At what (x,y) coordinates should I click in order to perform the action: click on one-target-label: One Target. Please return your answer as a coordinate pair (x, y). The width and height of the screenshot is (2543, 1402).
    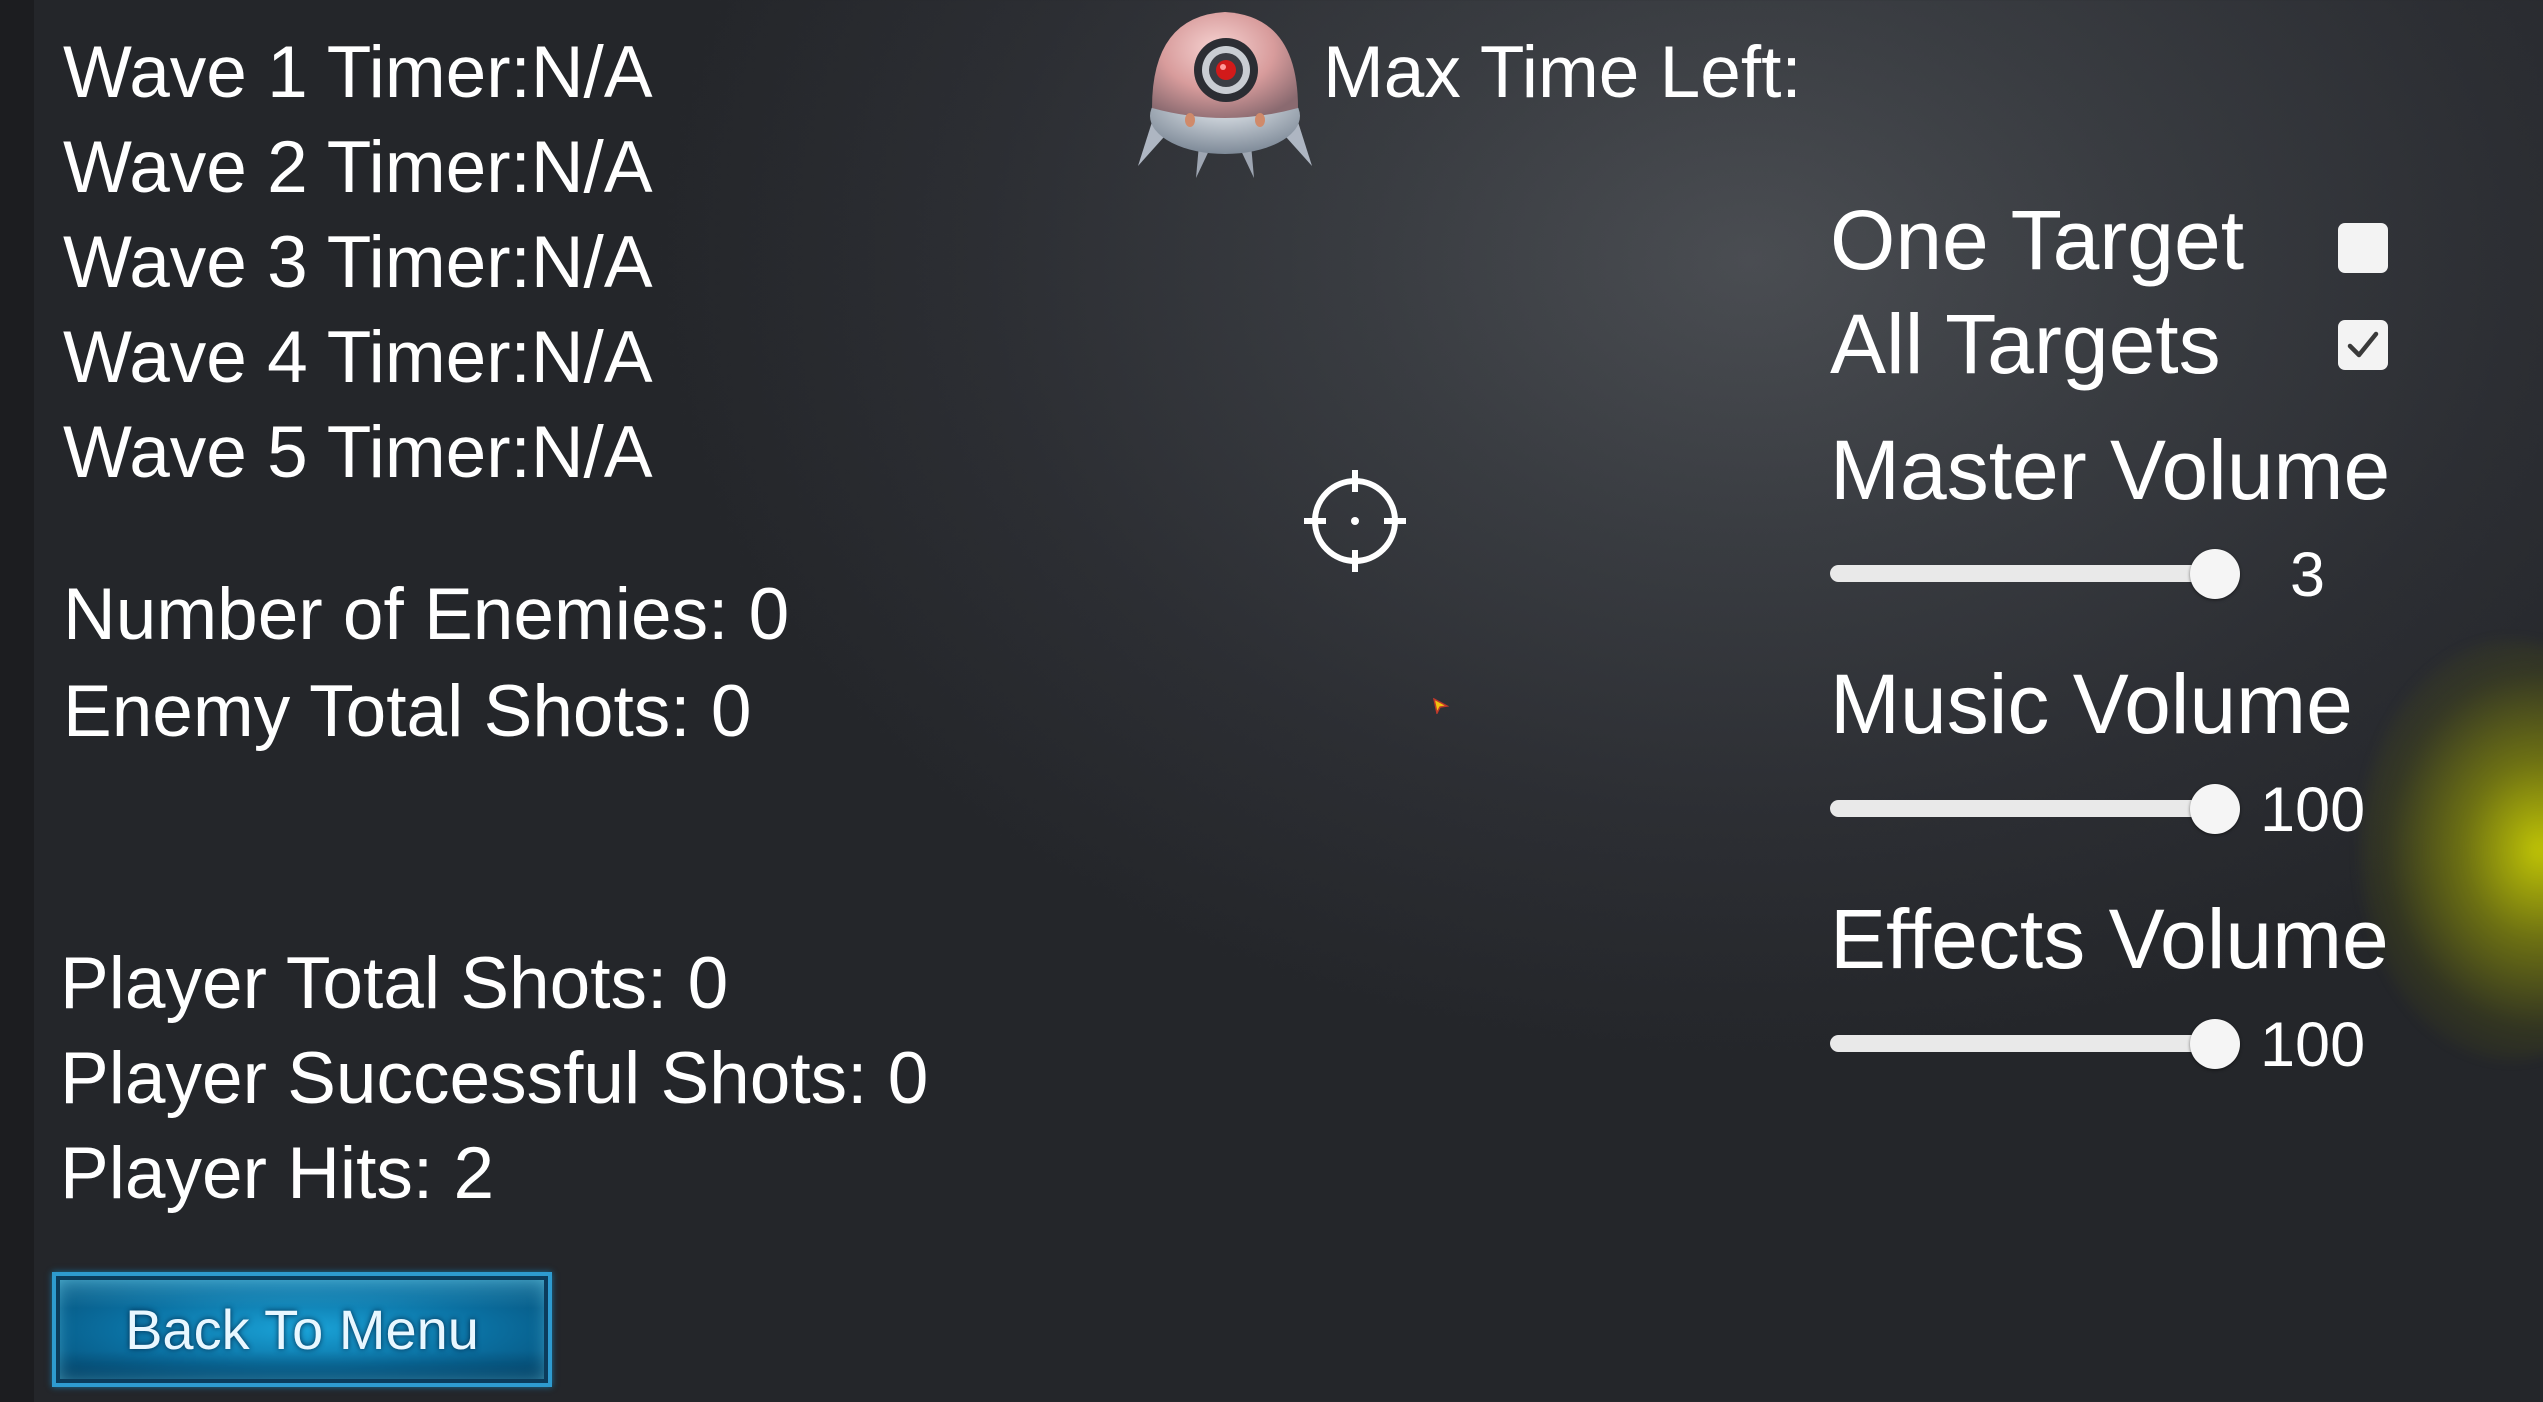
    Looking at the image, I should click on (2037, 240).